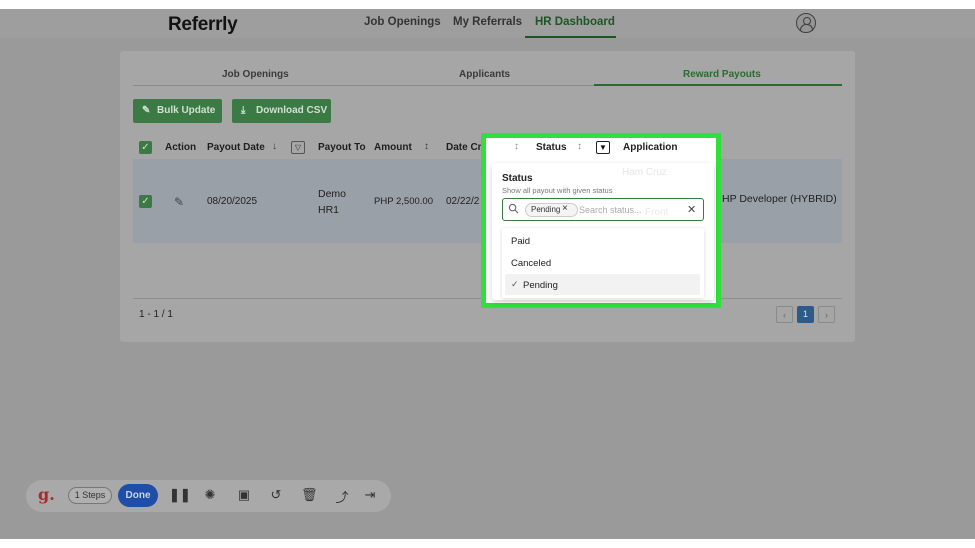 This screenshot has width=975, height=548. What do you see at coordinates (236, 147) in the screenshot?
I see `header-payout-date: Payout Date` at bounding box center [236, 147].